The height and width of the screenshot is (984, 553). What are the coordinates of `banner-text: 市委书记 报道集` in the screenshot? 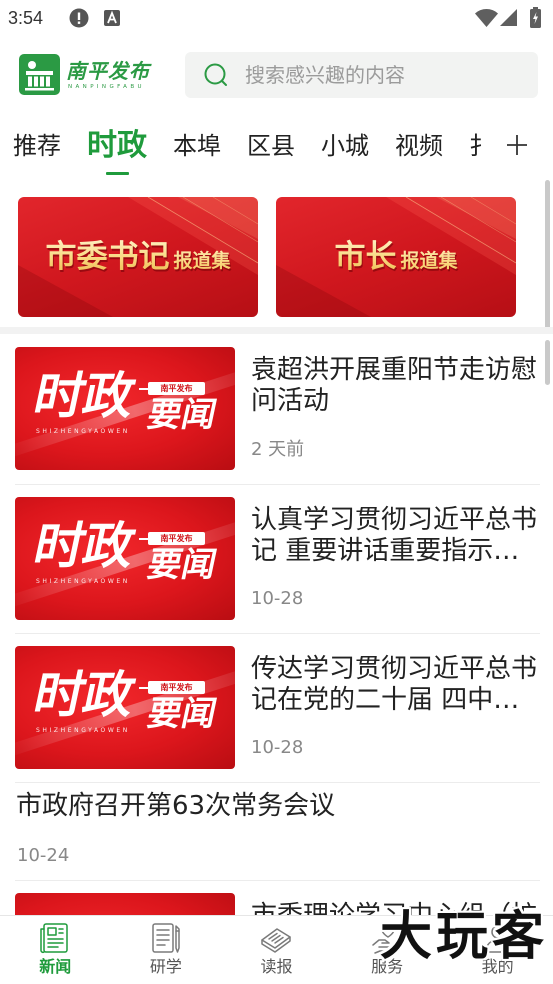 It's located at (138, 257).